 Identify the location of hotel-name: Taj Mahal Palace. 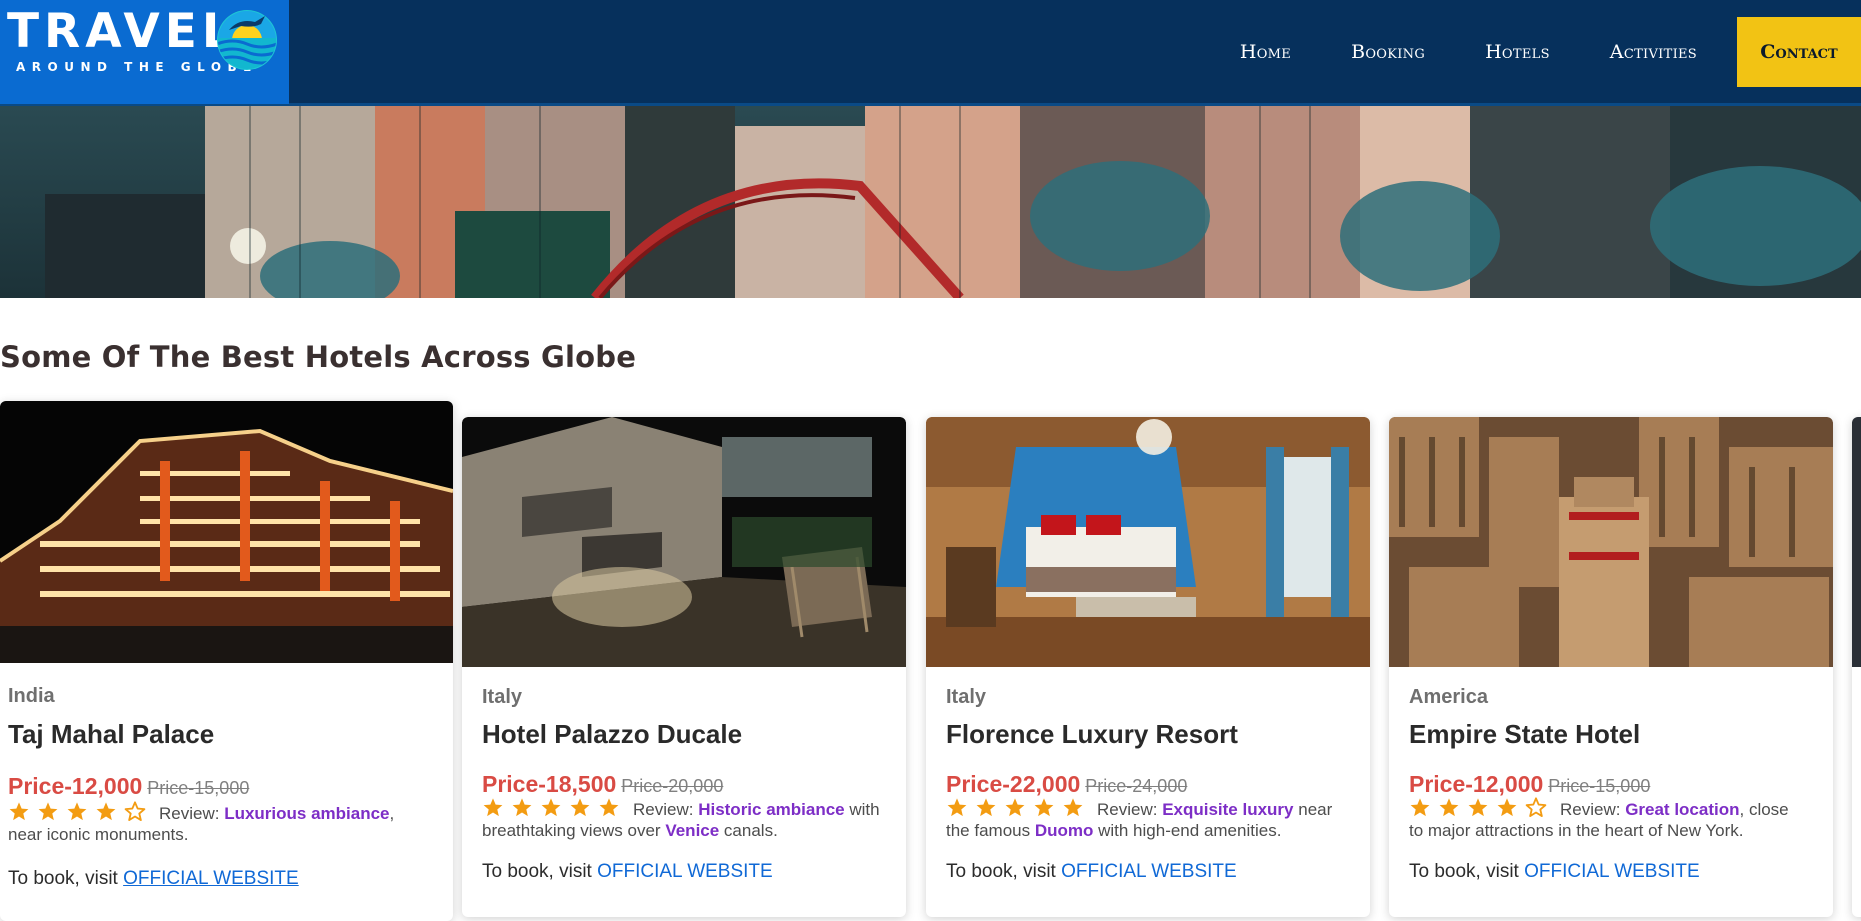
(111, 734).